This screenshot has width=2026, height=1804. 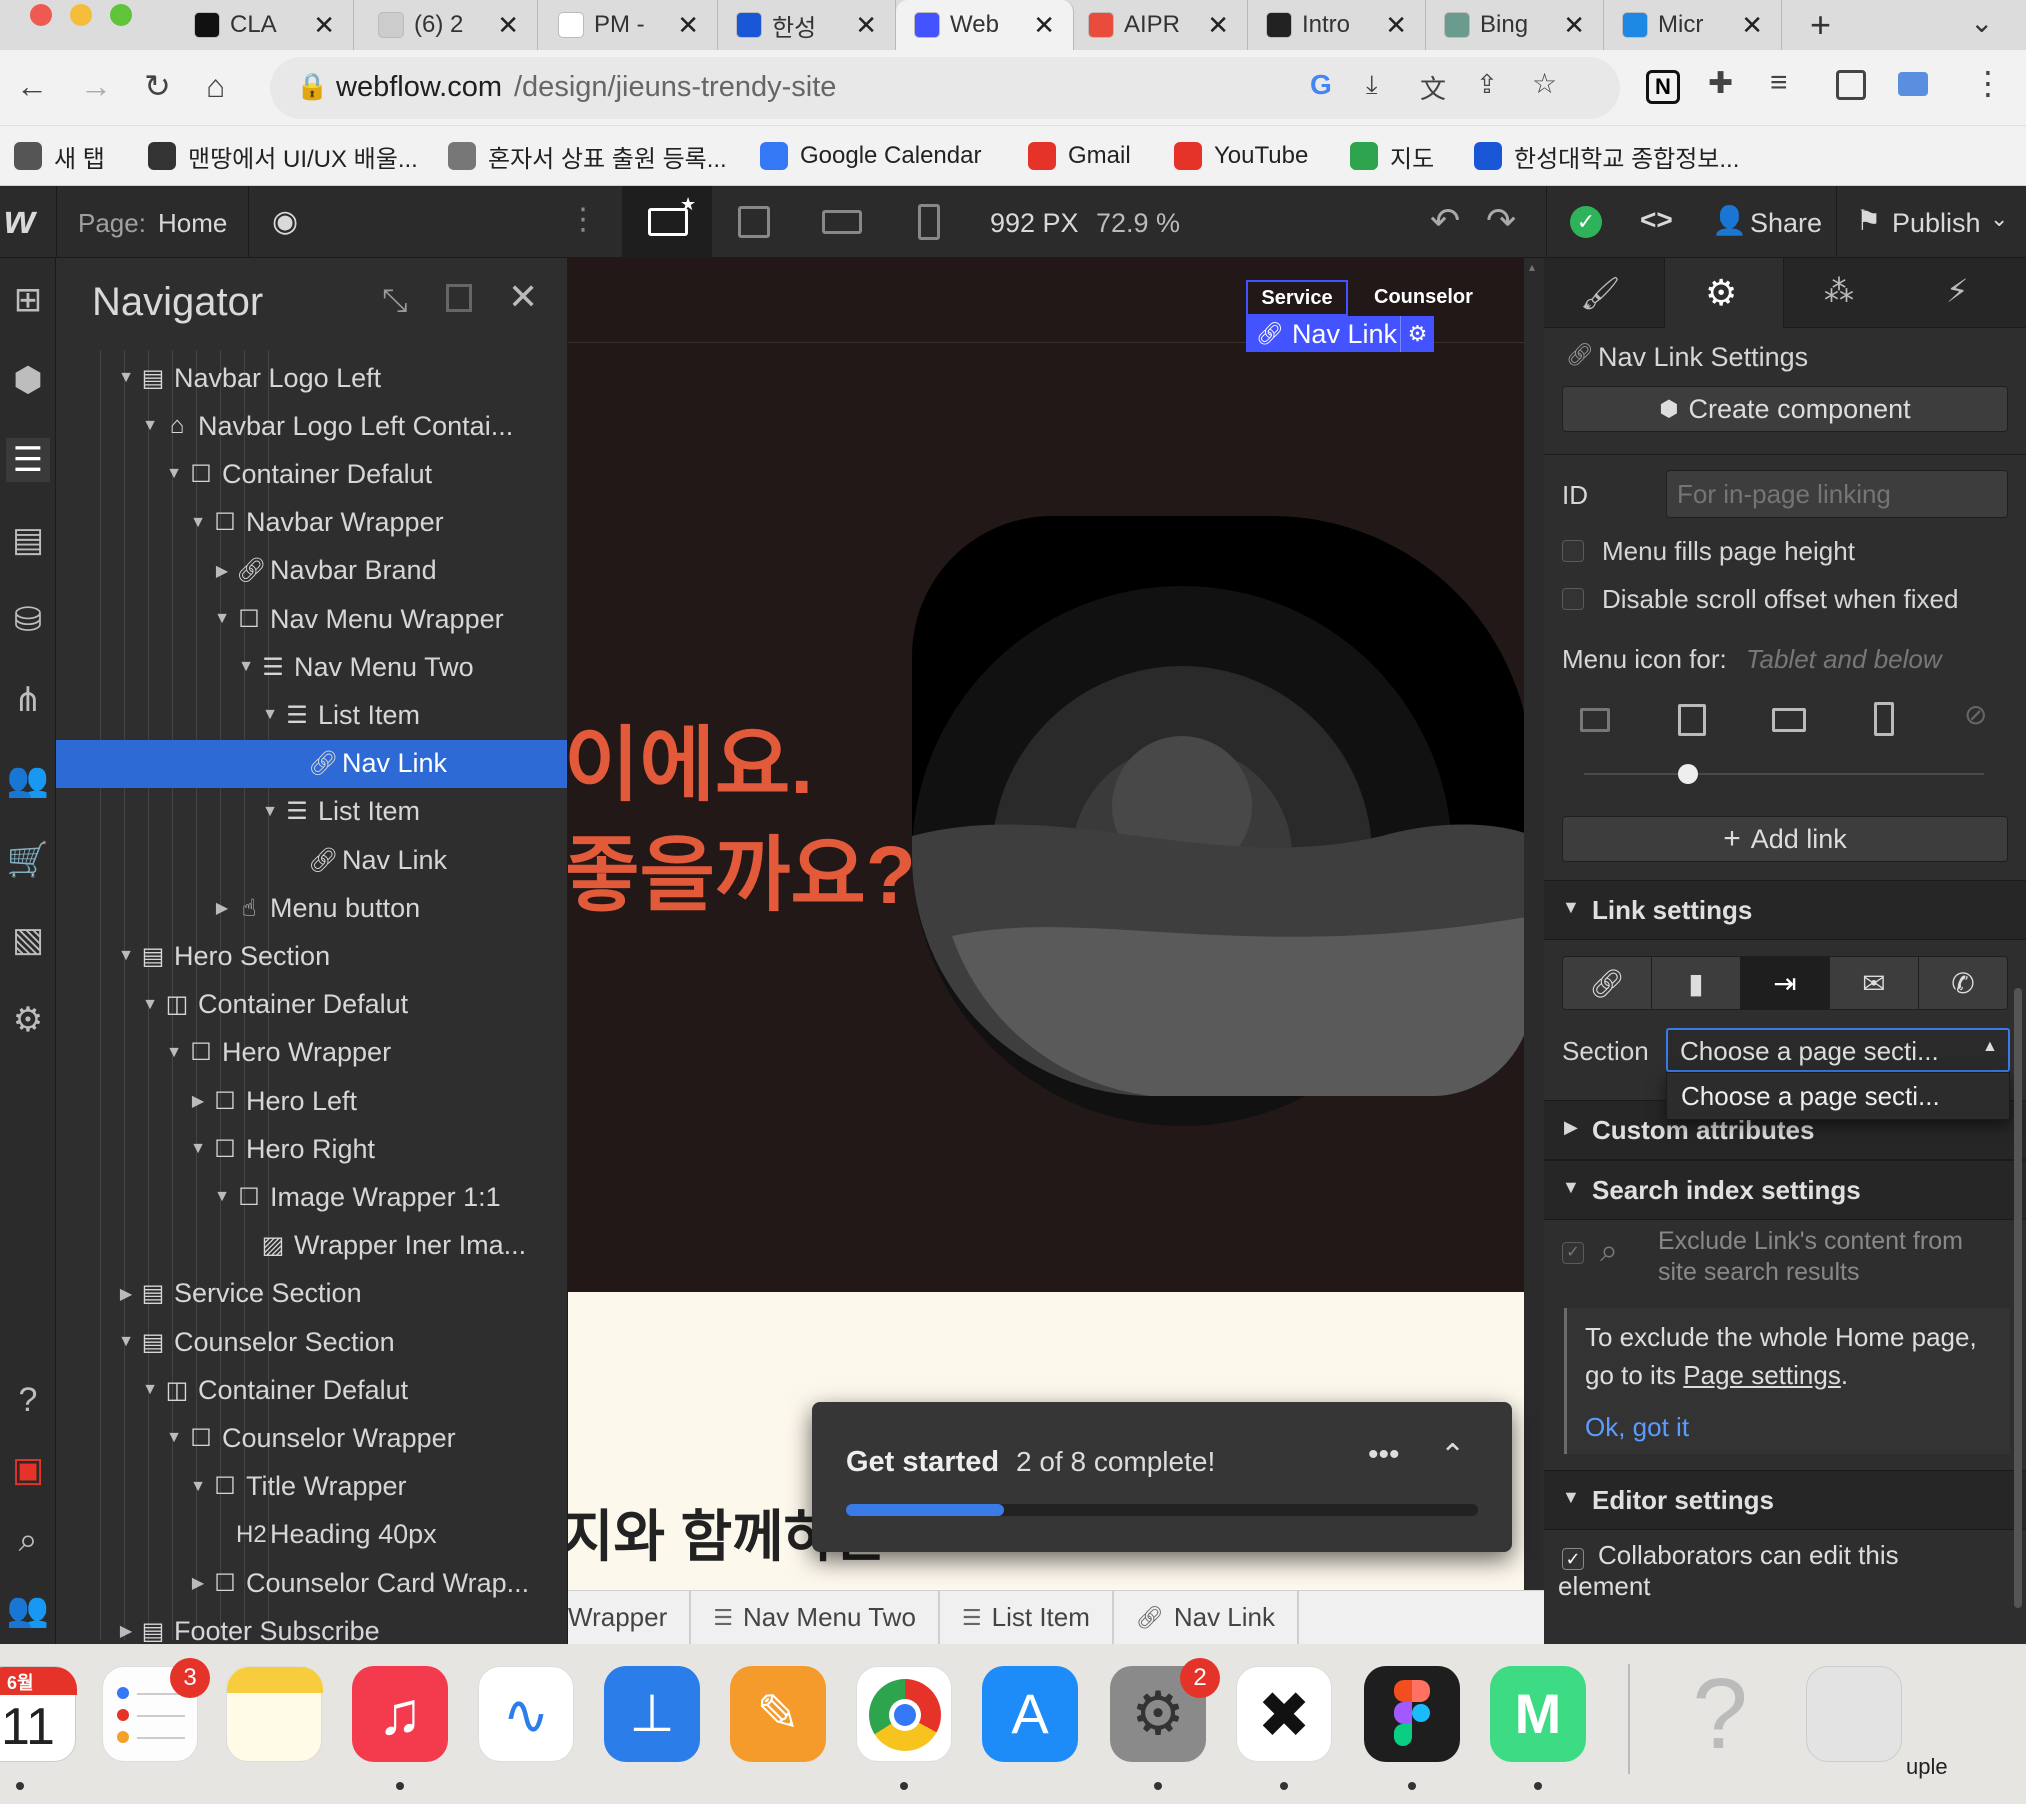 What do you see at coordinates (28, 460) in the screenshot?
I see `navigator-icon: ☰` at bounding box center [28, 460].